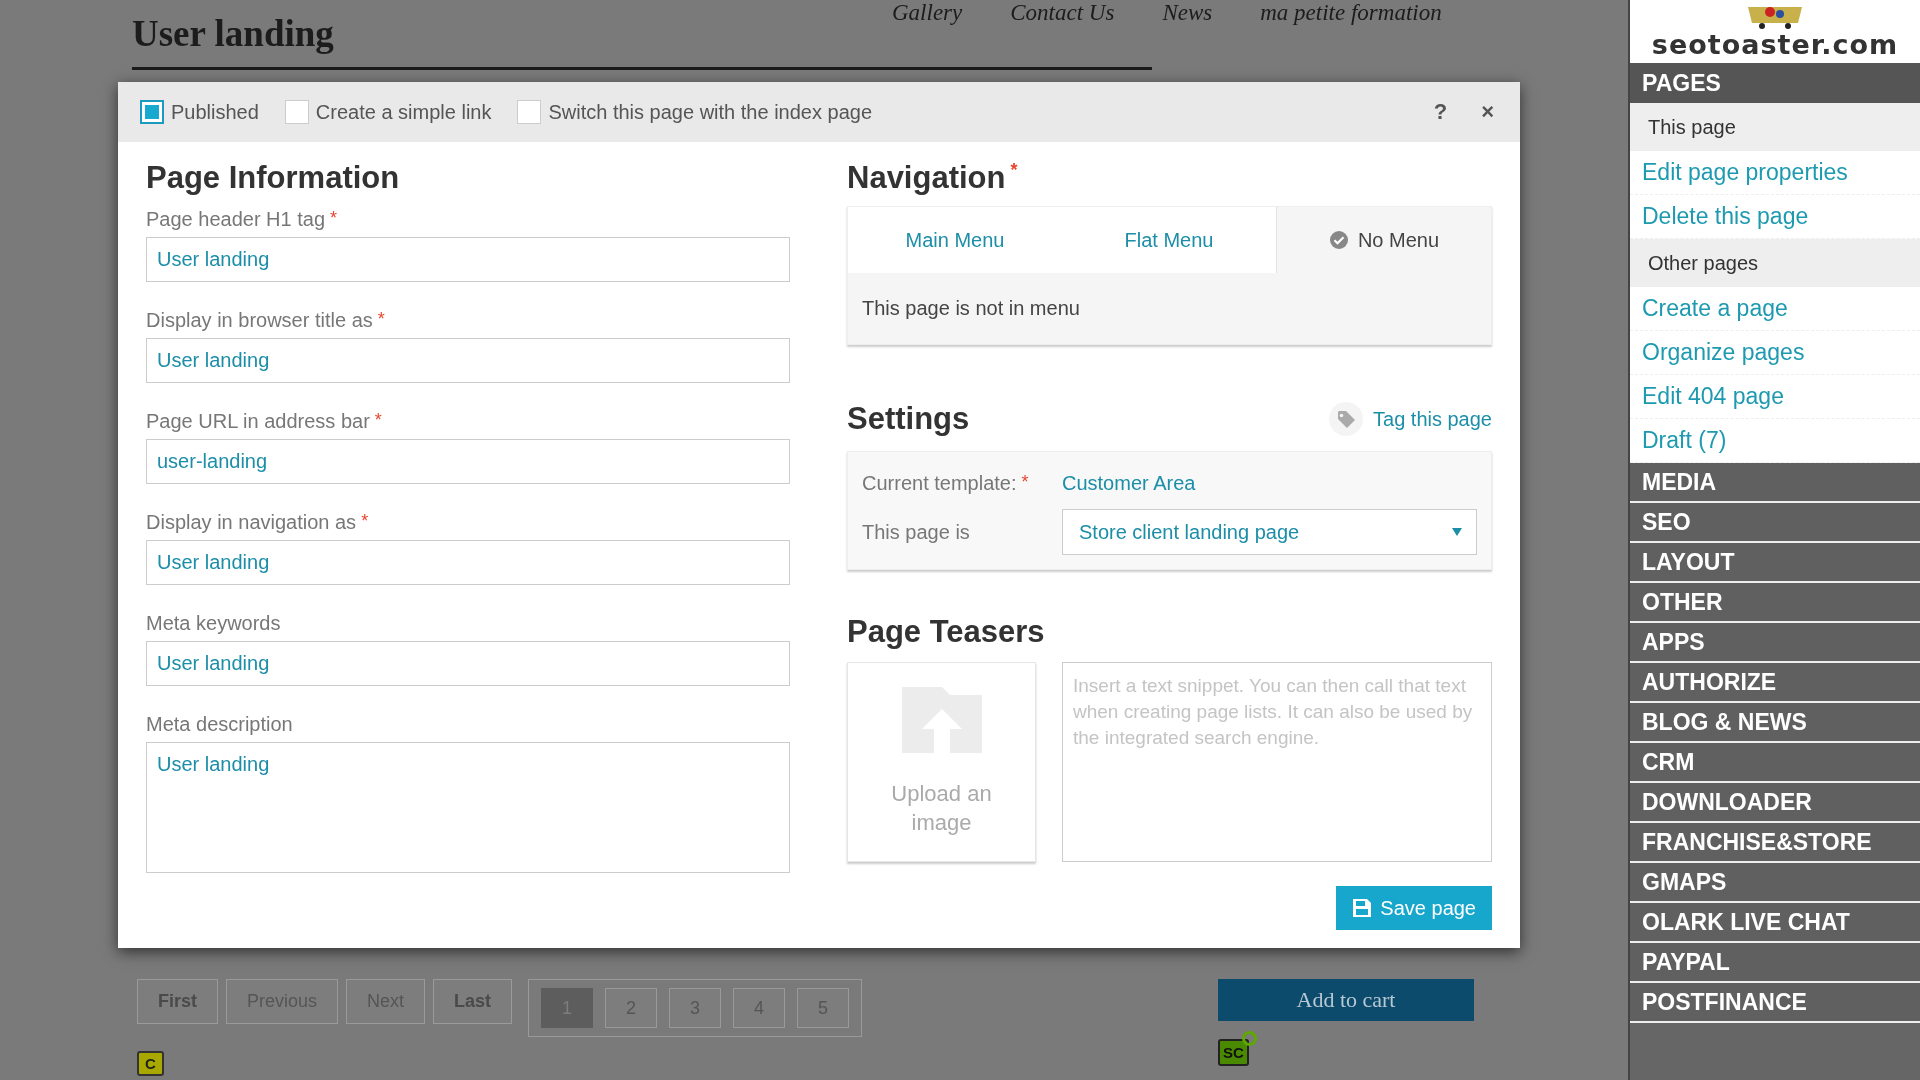 The width and height of the screenshot is (1920, 1080). What do you see at coordinates (150, 1063) in the screenshot?
I see `edit-badge: C` at bounding box center [150, 1063].